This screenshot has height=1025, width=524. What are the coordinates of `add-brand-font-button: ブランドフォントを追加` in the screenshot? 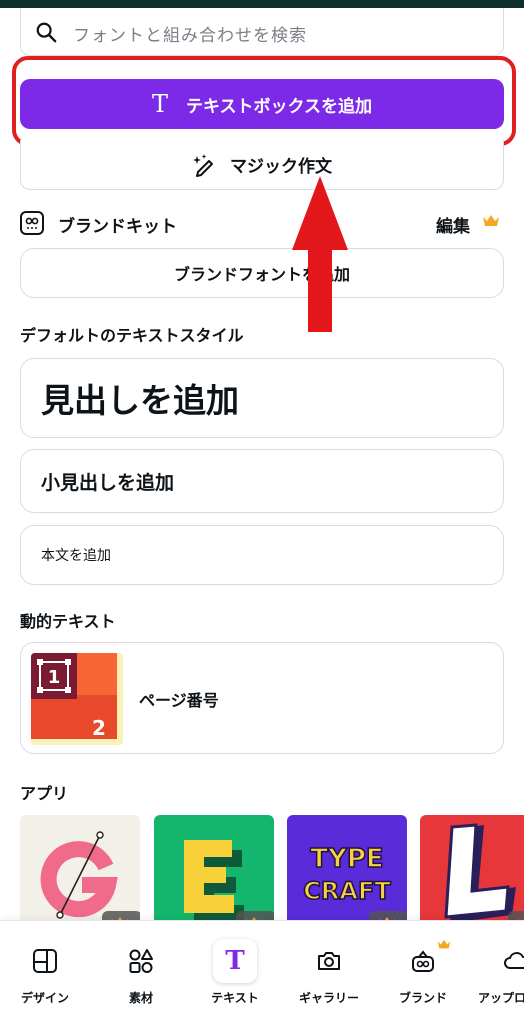 It's located at (262, 273).